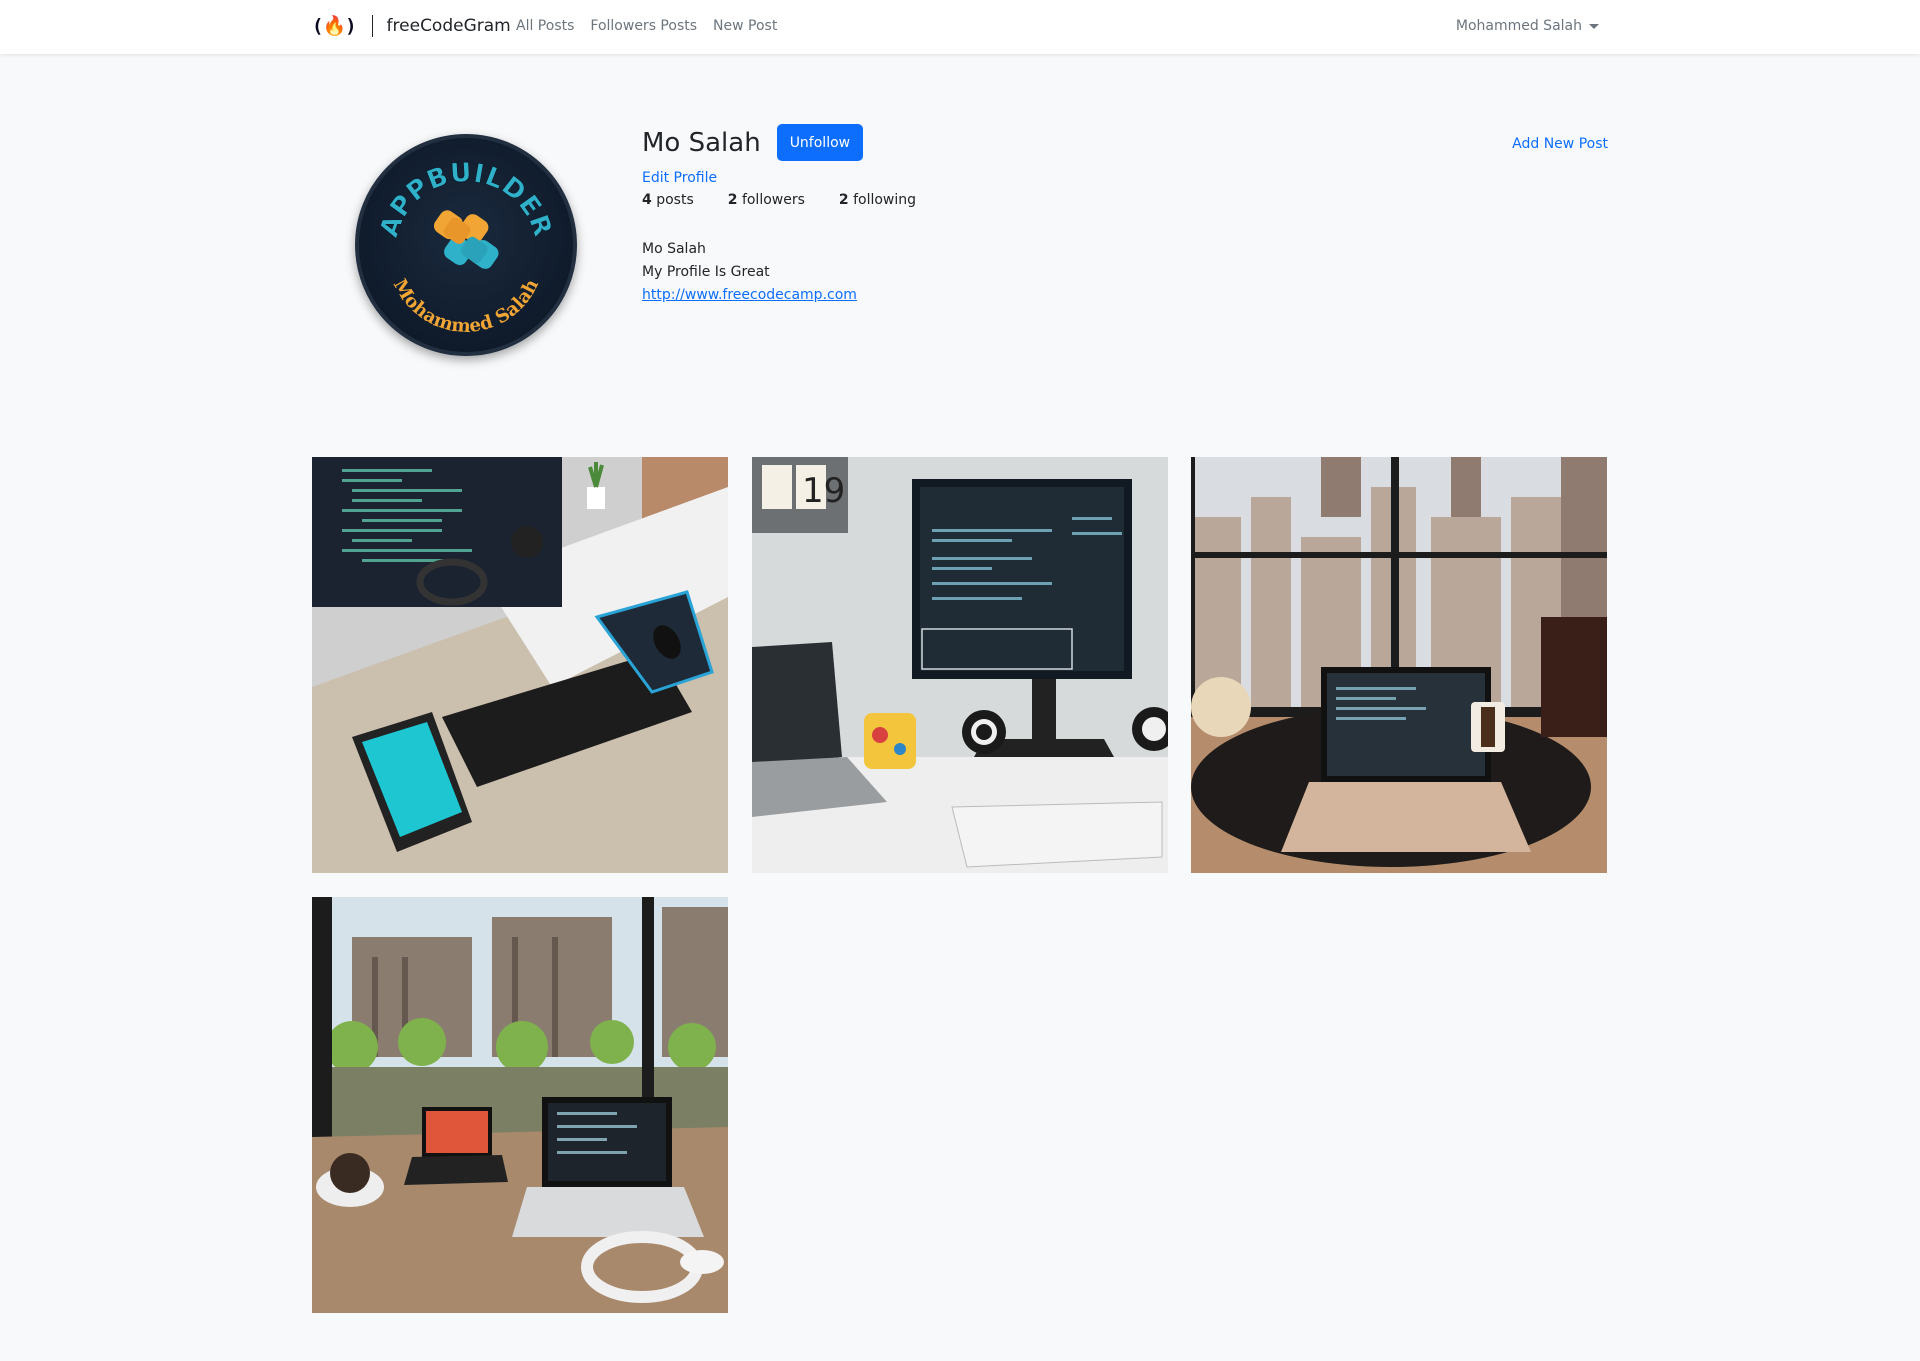  Describe the element at coordinates (449, 26) in the screenshot. I see `brand-name: freeCodeGram` at that location.